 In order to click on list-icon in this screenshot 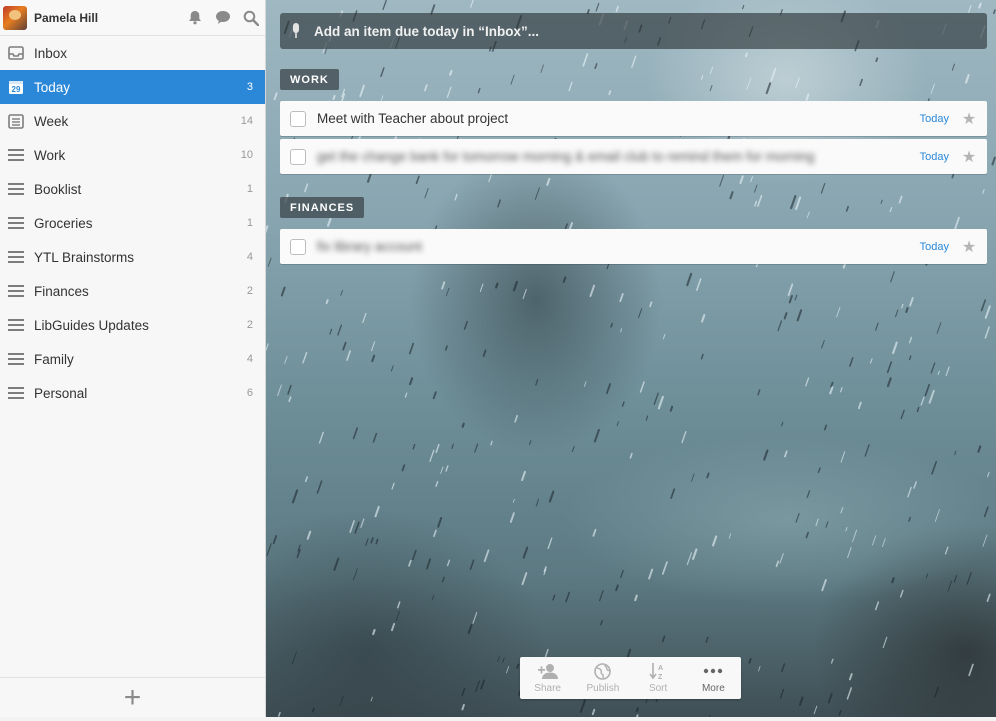, I will do `click(16, 393)`.